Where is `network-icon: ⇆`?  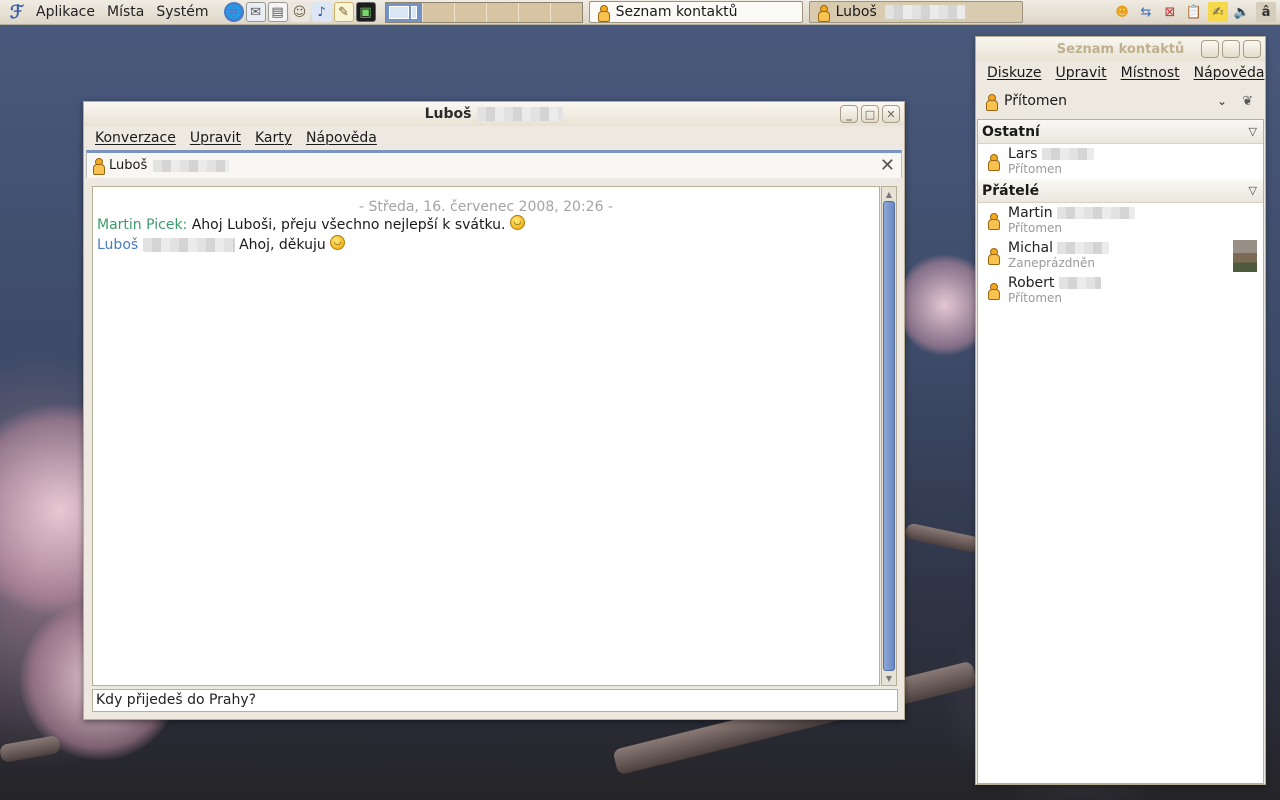
network-icon: ⇆ is located at coordinates (1146, 12).